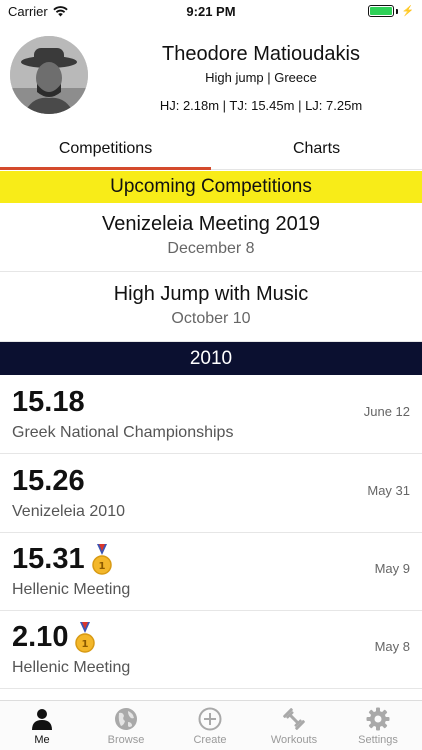  What do you see at coordinates (210, 719) in the screenshot?
I see `plus-circle-icon` at bounding box center [210, 719].